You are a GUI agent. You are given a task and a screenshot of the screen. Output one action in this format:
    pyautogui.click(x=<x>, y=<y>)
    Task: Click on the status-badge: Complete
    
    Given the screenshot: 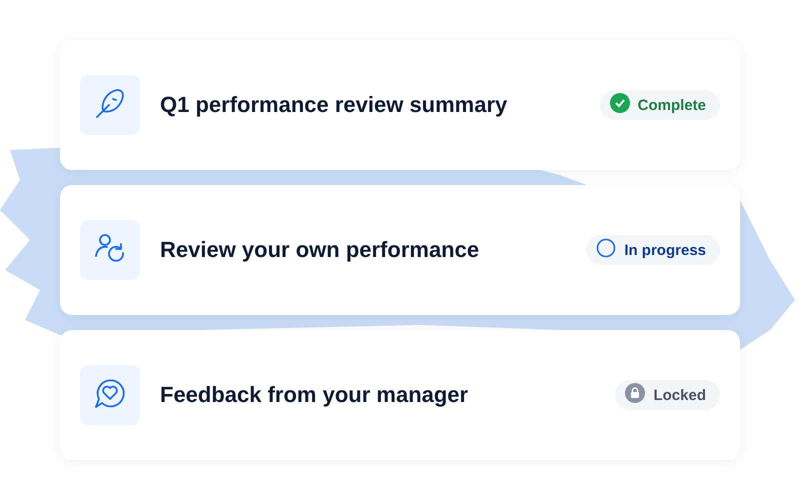 What is the action you would take?
    pyautogui.click(x=660, y=105)
    